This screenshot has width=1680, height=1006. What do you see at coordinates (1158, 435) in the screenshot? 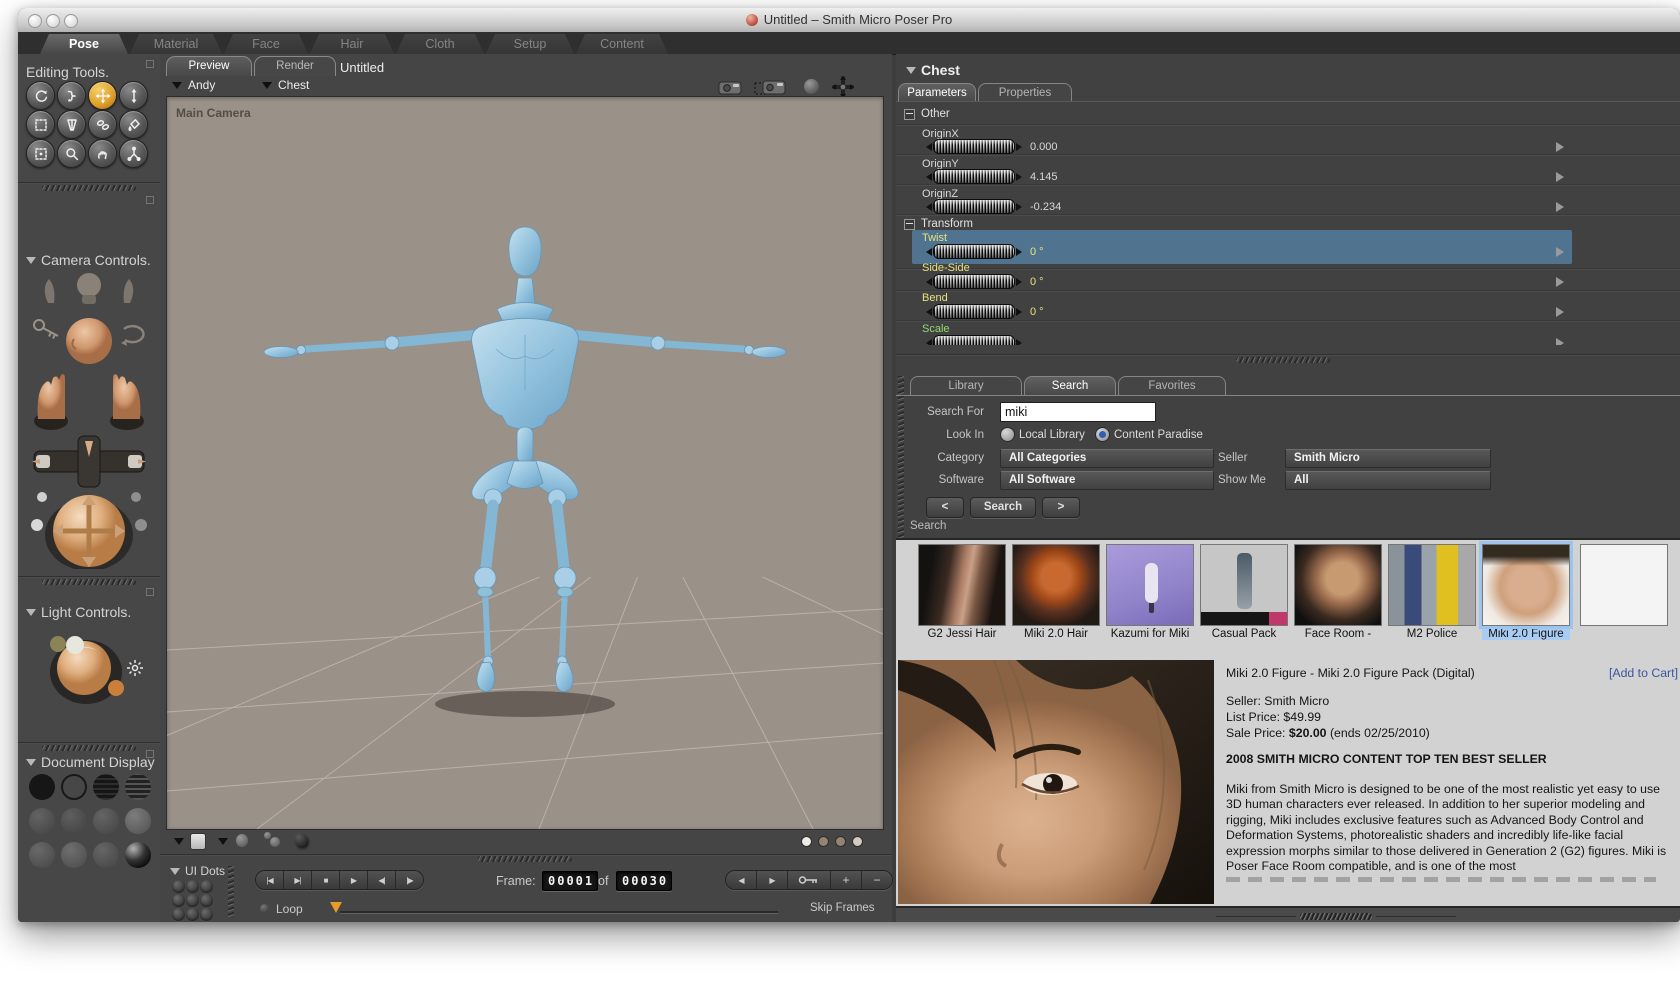
I see `content-paradise-label: Content Paradise` at bounding box center [1158, 435].